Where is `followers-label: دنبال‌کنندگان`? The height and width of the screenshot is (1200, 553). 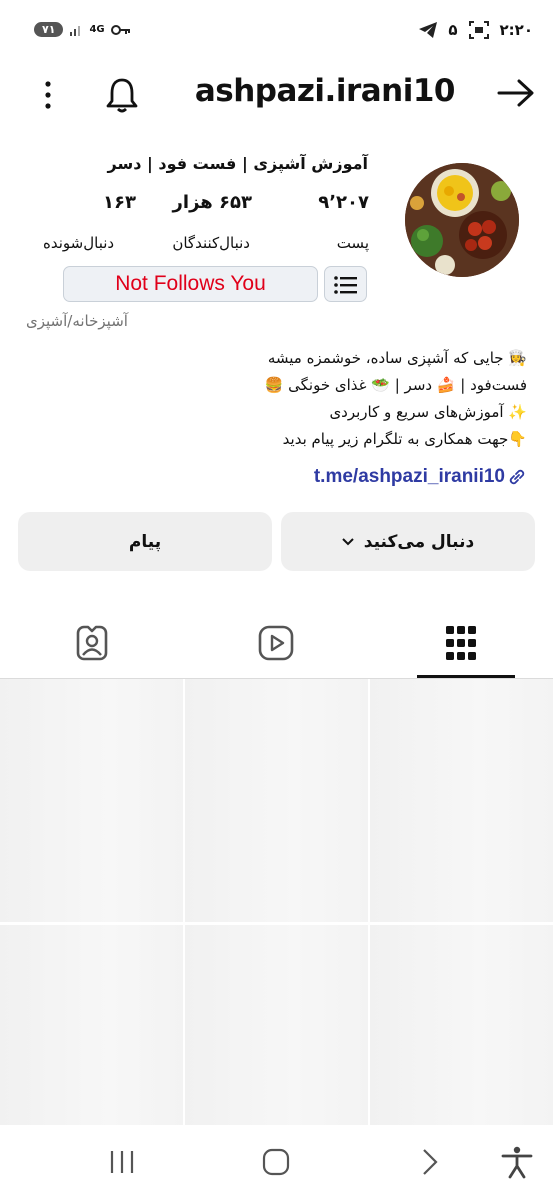 followers-label: دنبال‌کنندگان is located at coordinates (211, 243).